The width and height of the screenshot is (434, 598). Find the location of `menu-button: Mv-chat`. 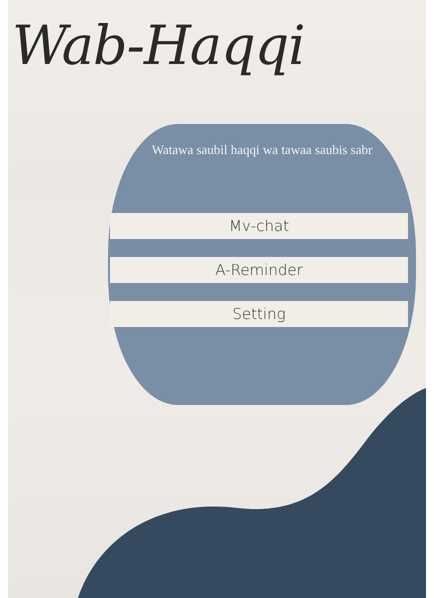

menu-button: Mv-chat is located at coordinates (259, 226).